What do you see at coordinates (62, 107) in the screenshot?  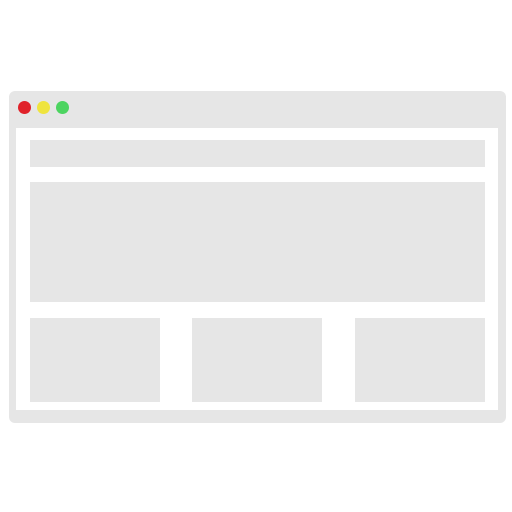 I see `maximize-window-button` at bounding box center [62, 107].